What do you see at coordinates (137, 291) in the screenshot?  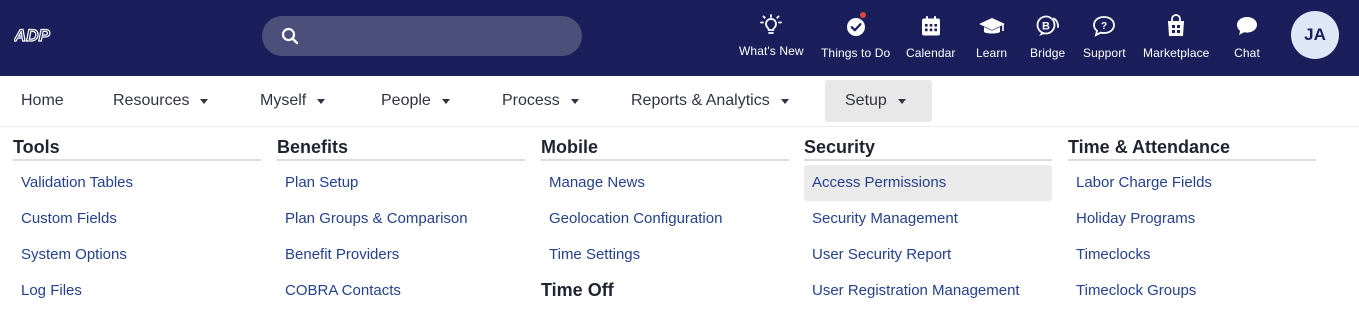 I see `menu-link-log-files: Log Files` at bounding box center [137, 291].